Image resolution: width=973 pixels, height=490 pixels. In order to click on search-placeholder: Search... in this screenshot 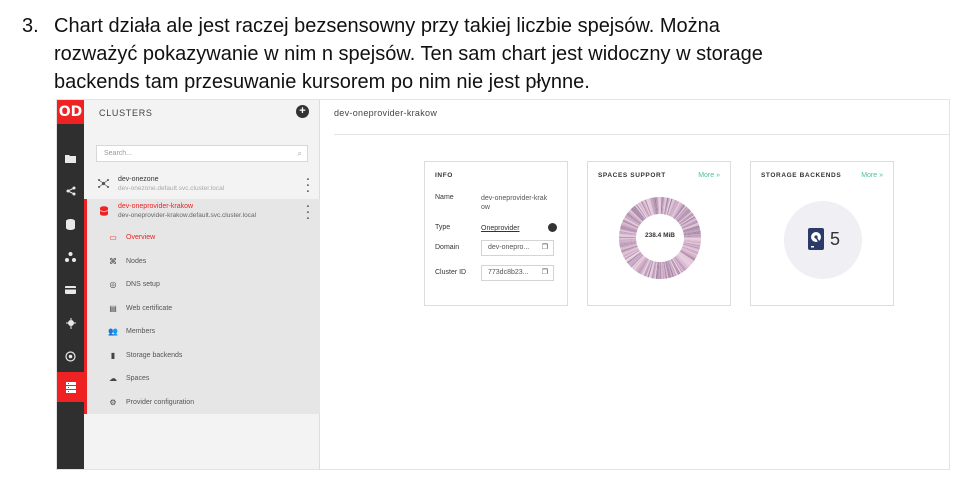, I will do `click(118, 153)`.